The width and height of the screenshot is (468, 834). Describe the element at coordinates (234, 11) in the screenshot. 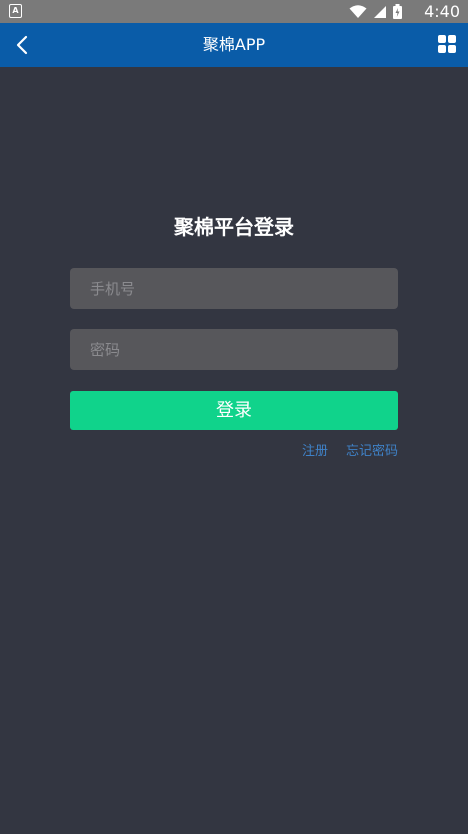

I see `status-bar: A 4:40` at that location.